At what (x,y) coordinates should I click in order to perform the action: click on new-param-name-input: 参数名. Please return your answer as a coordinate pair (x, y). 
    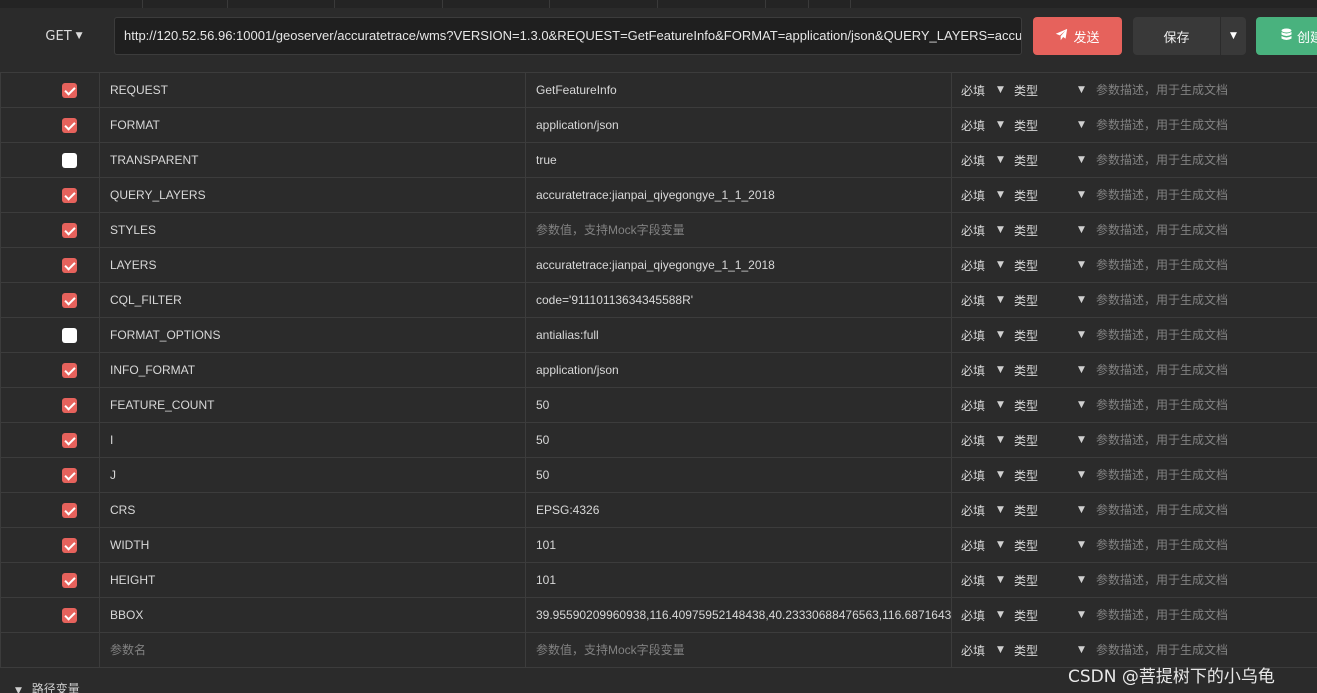
    Looking at the image, I should click on (313, 650).